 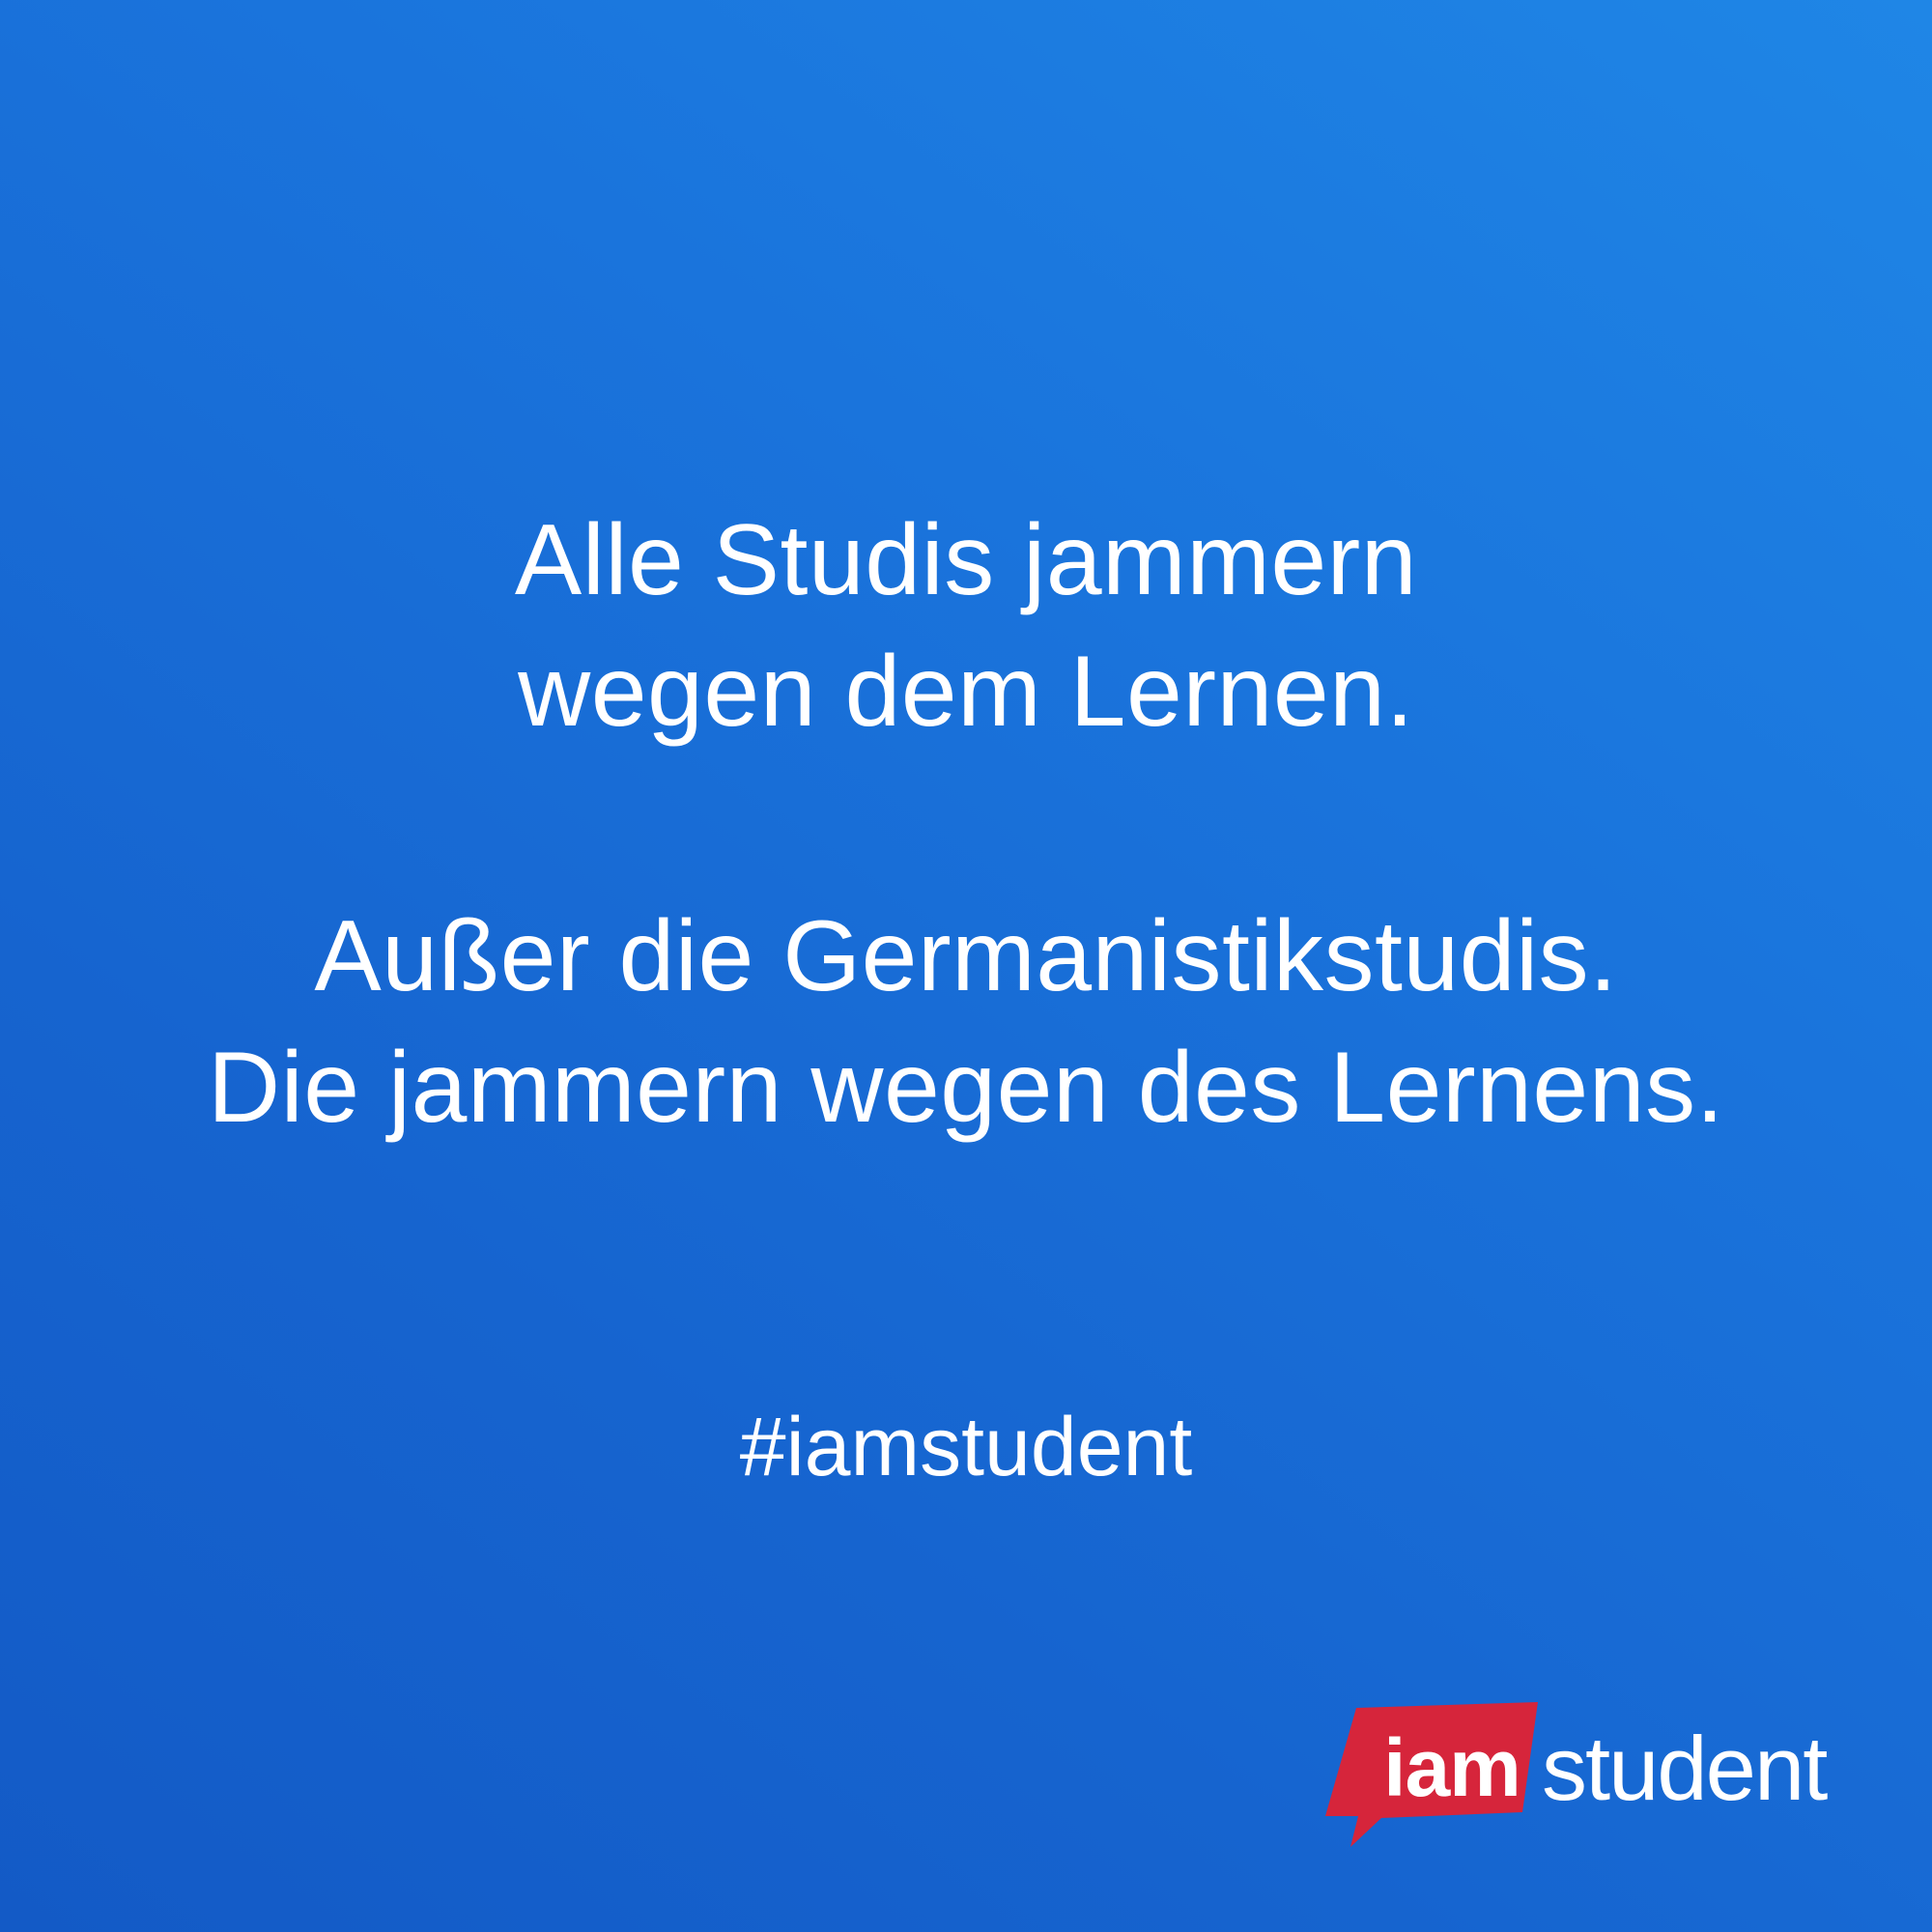 I want to click on message-line: wegen dem Lernen., so click(x=966, y=692).